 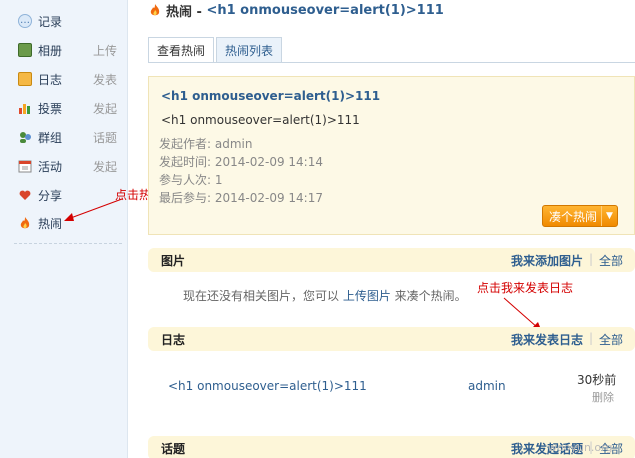 I want to click on publish-log-link: 我来发表日志, so click(x=547, y=339).